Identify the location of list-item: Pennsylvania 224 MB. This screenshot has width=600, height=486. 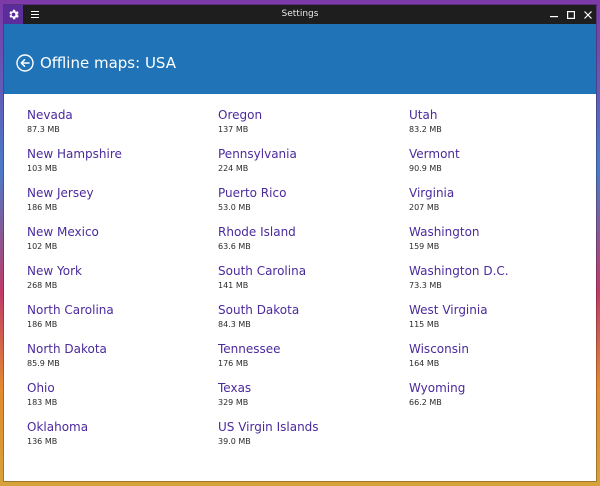
(308, 166).